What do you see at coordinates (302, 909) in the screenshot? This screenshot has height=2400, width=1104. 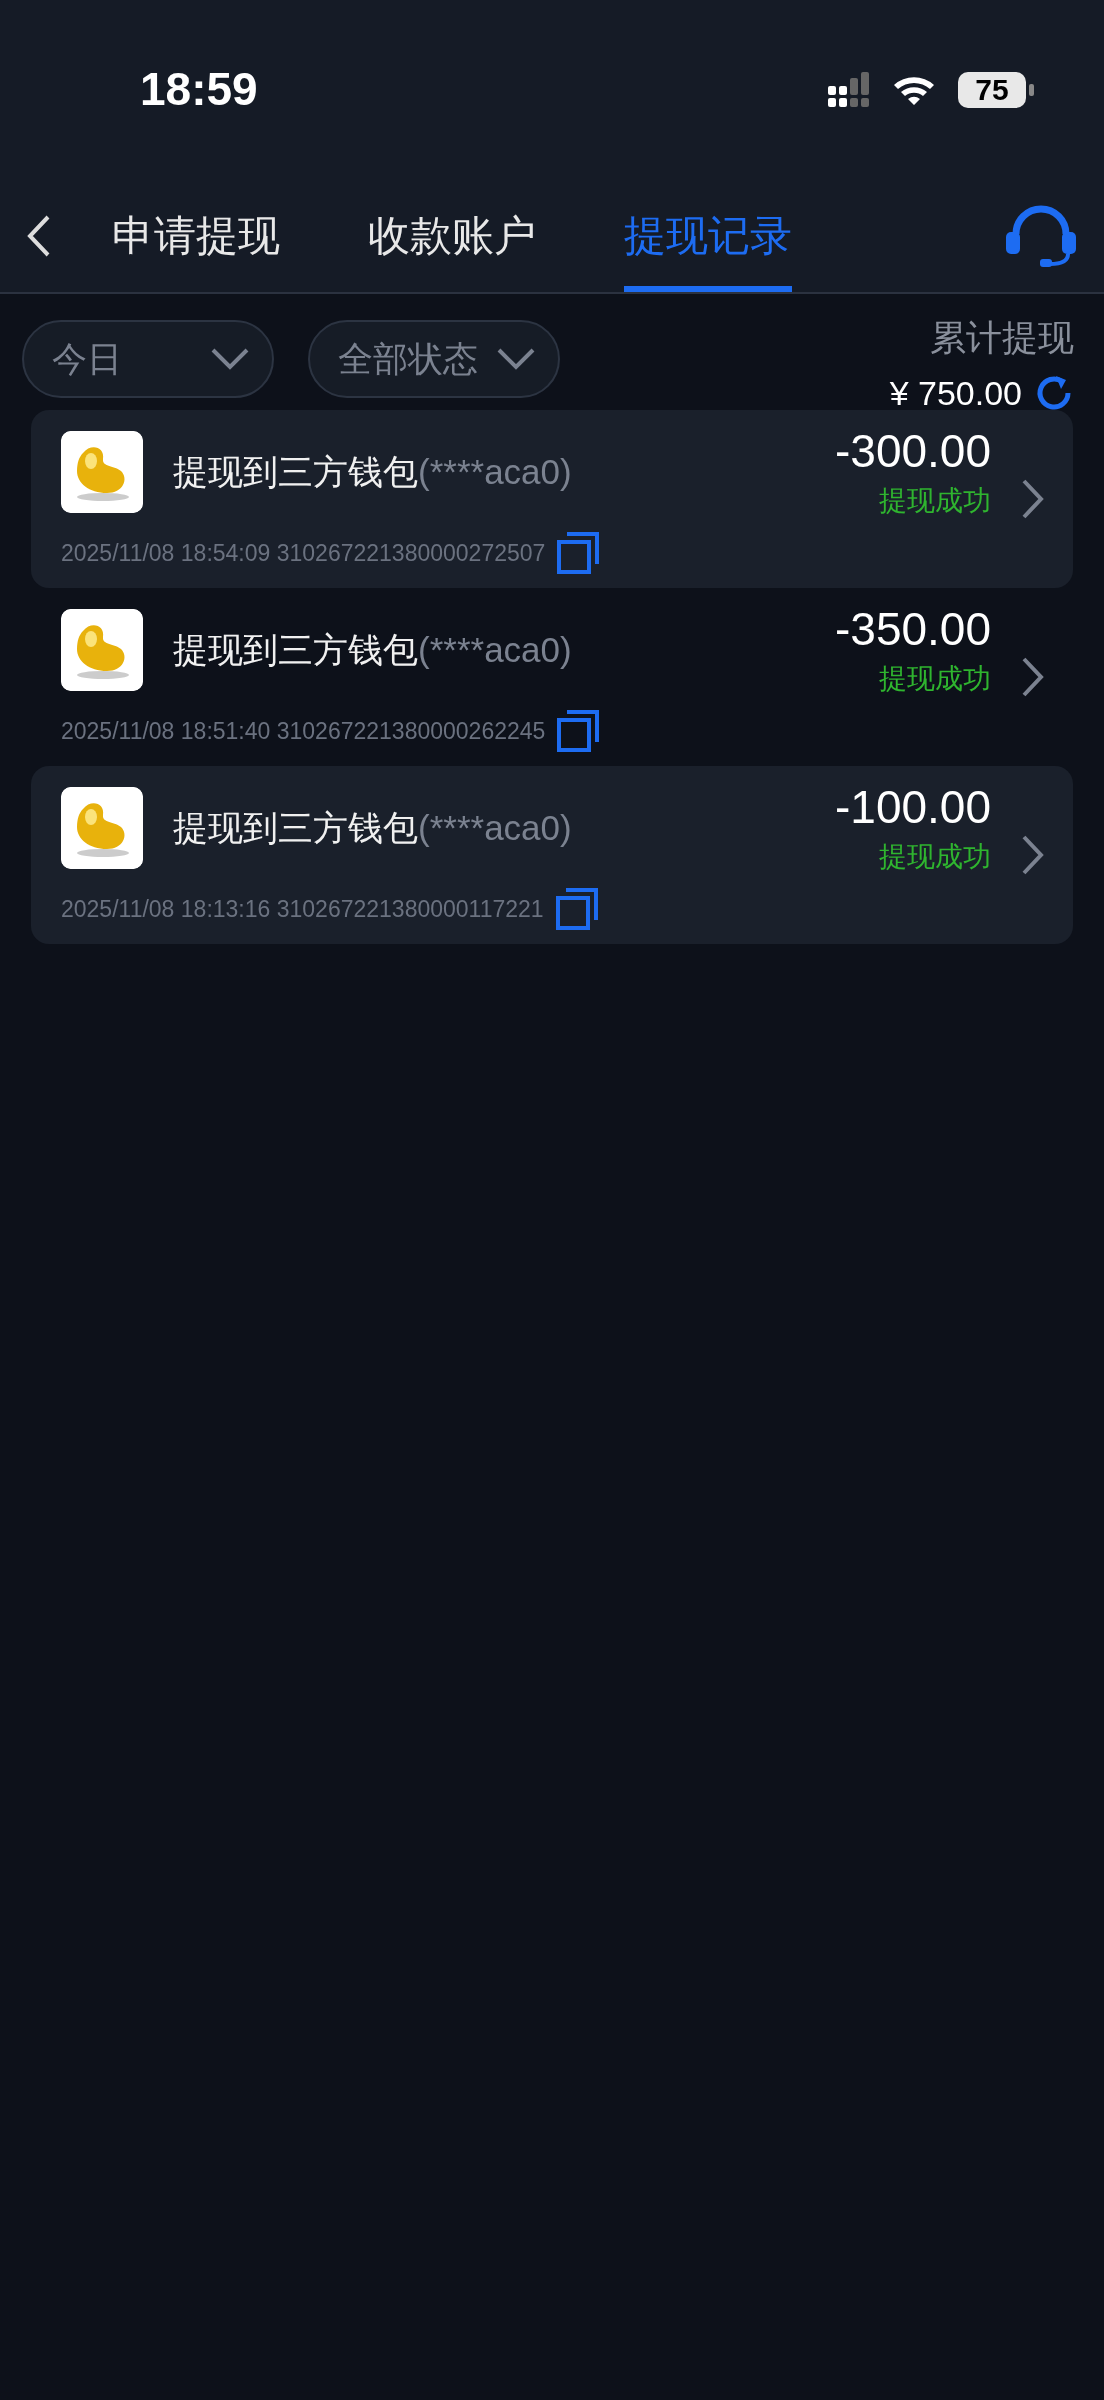 I see `record-meta: 2025/11/08 18:13:16 310267221380000117221` at bounding box center [302, 909].